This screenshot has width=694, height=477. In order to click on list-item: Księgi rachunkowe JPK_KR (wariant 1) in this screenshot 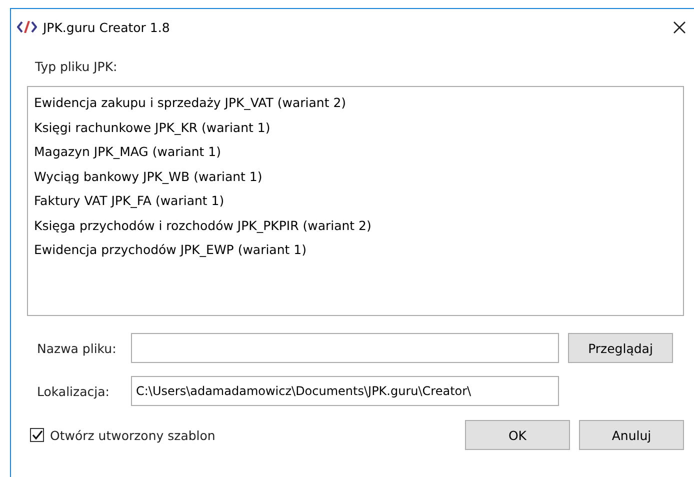, I will do `click(355, 128)`.